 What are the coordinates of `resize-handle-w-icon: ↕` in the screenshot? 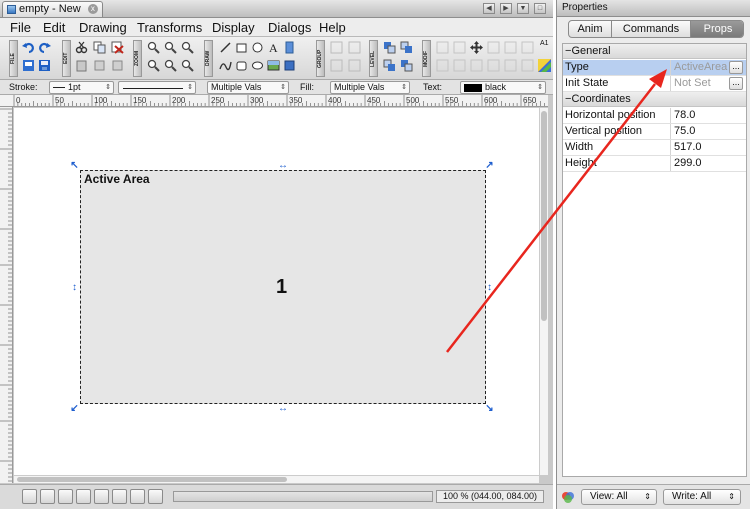 It's located at (74, 288).